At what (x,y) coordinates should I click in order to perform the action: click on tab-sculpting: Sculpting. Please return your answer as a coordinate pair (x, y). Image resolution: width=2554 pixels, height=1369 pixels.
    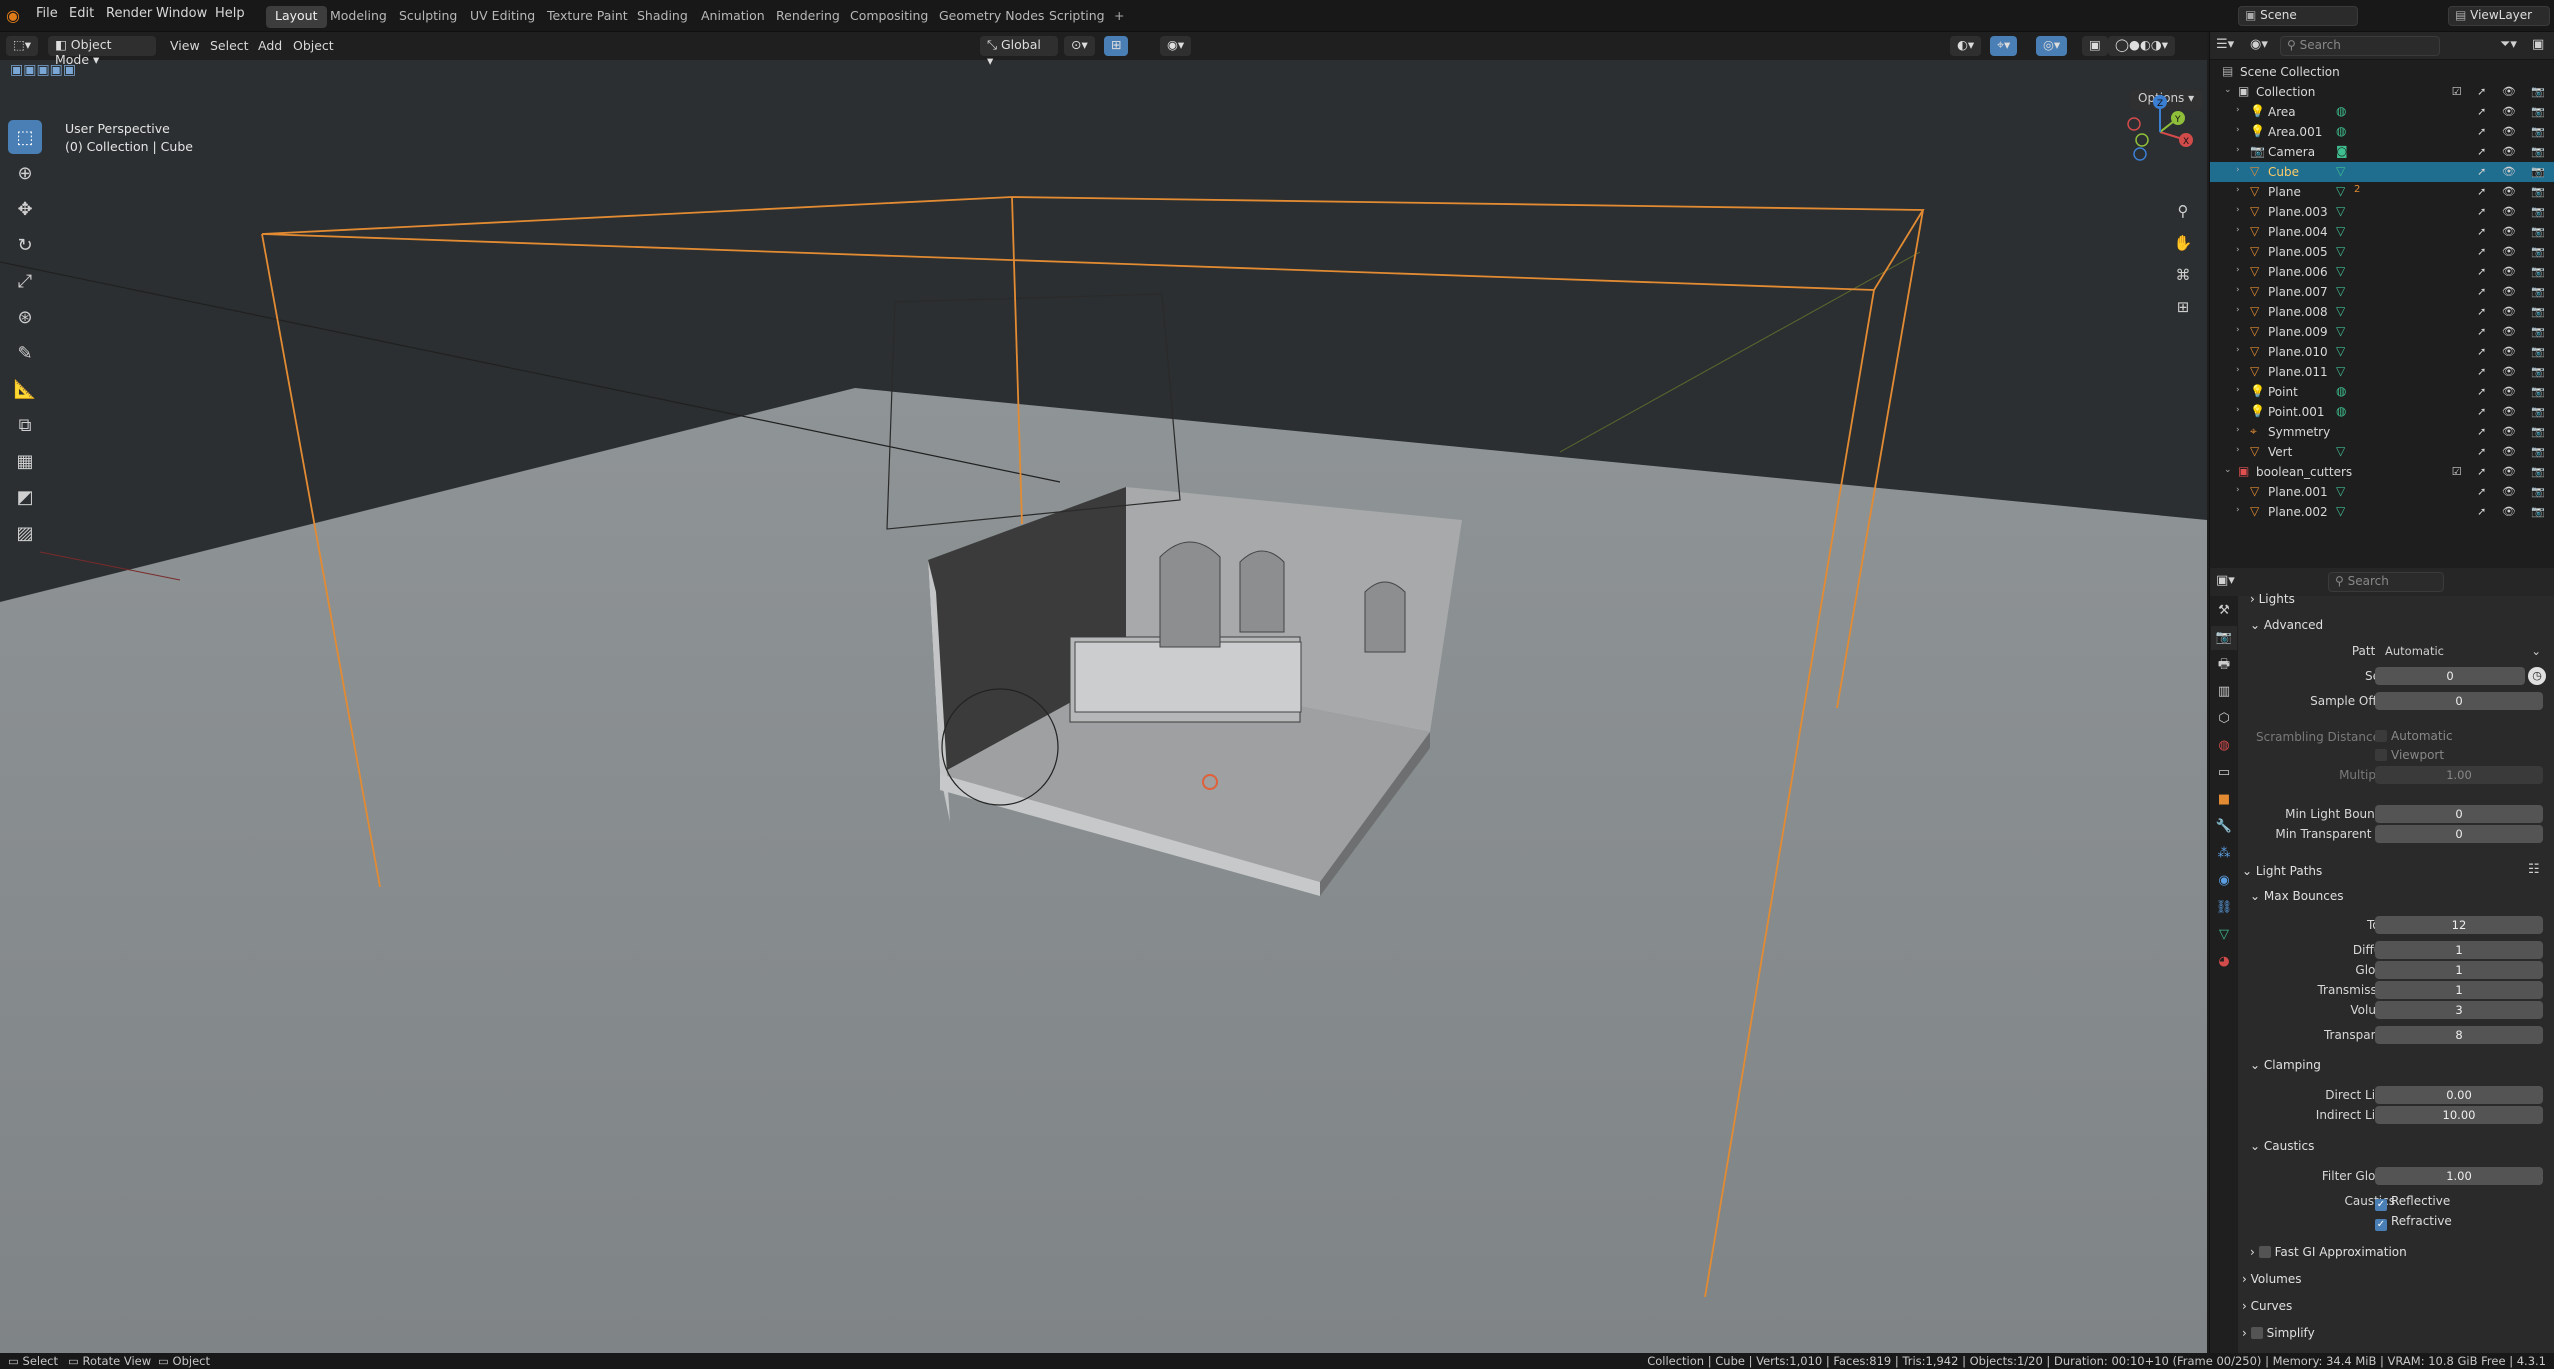
    Looking at the image, I should click on (428, 17).